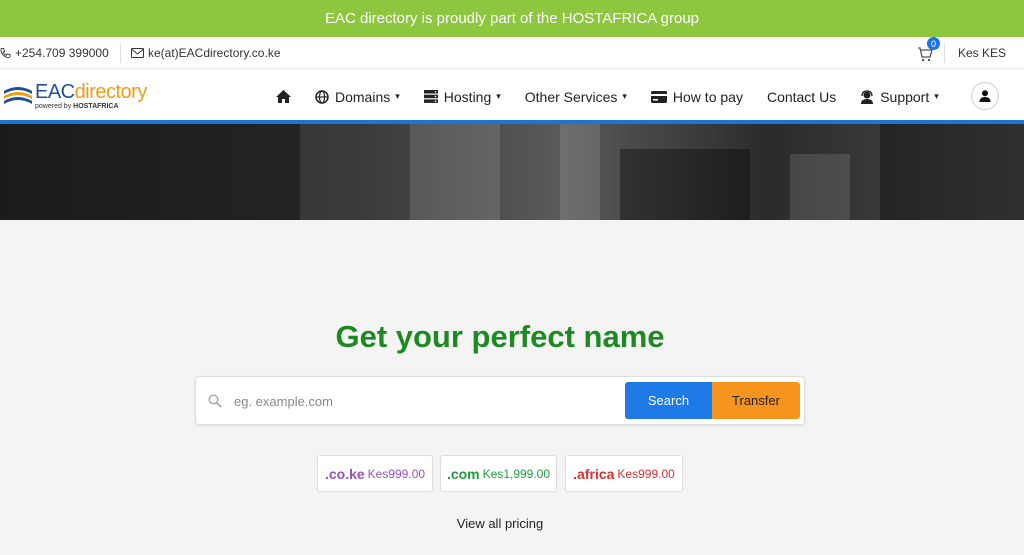  Describe the element at coordinates (571, 96) in the screenshot. I see `nav-other-services-label: Other Services` at that location.